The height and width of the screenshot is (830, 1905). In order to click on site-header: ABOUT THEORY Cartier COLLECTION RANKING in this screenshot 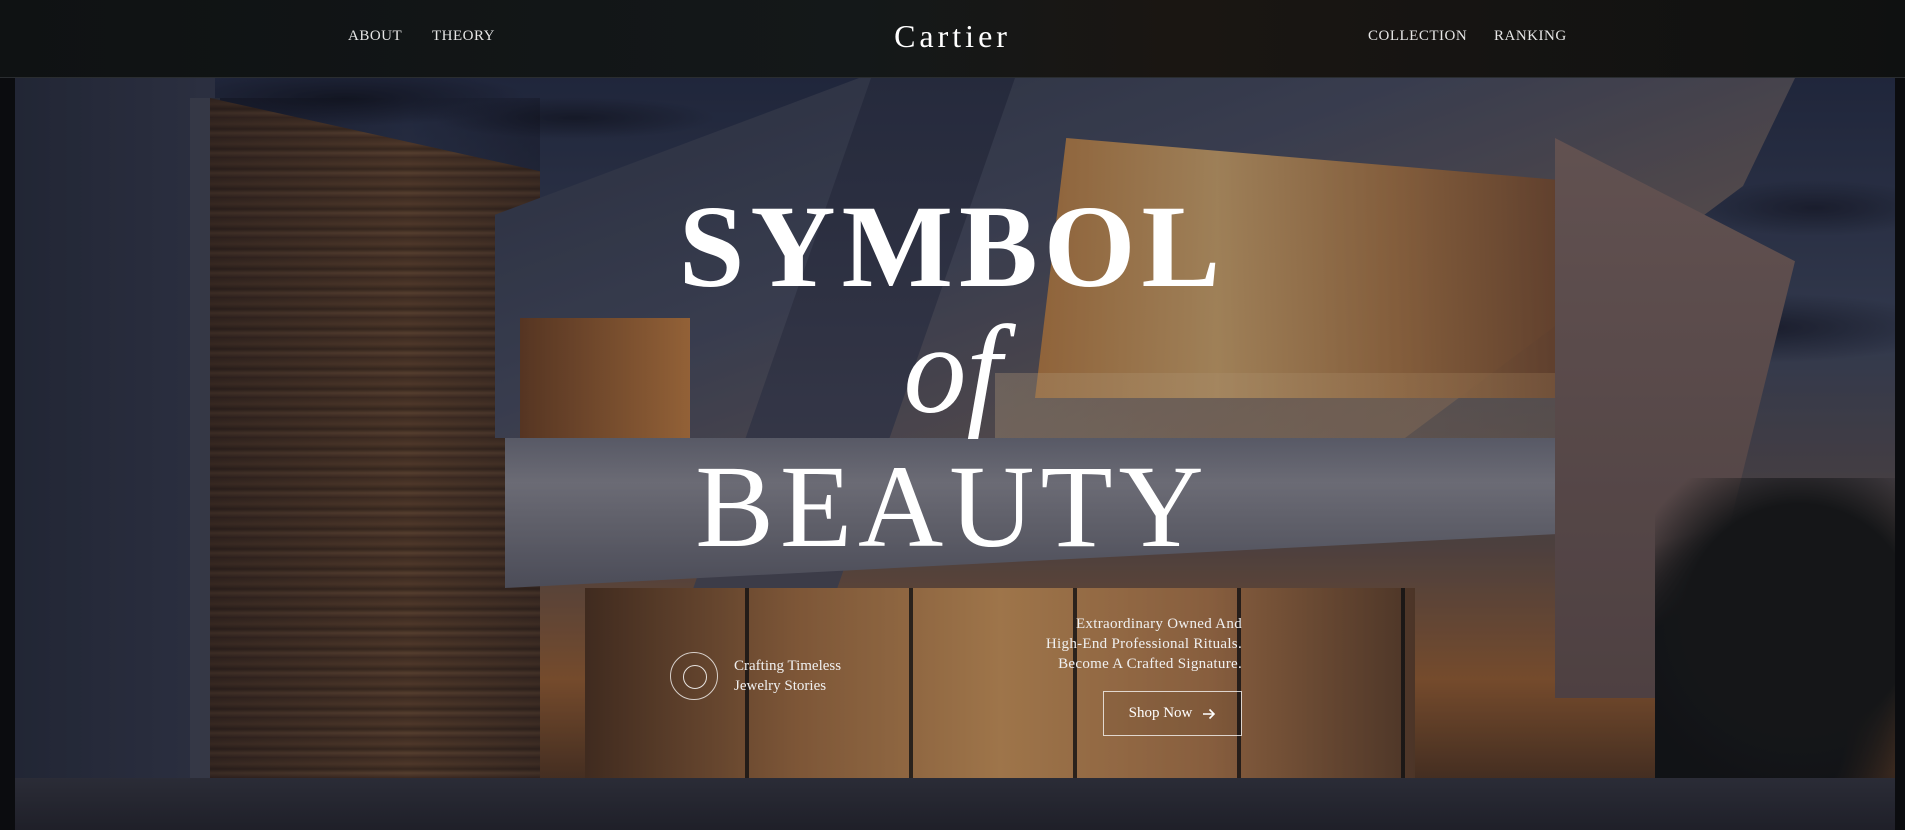, I will do `click(952, 39)`.